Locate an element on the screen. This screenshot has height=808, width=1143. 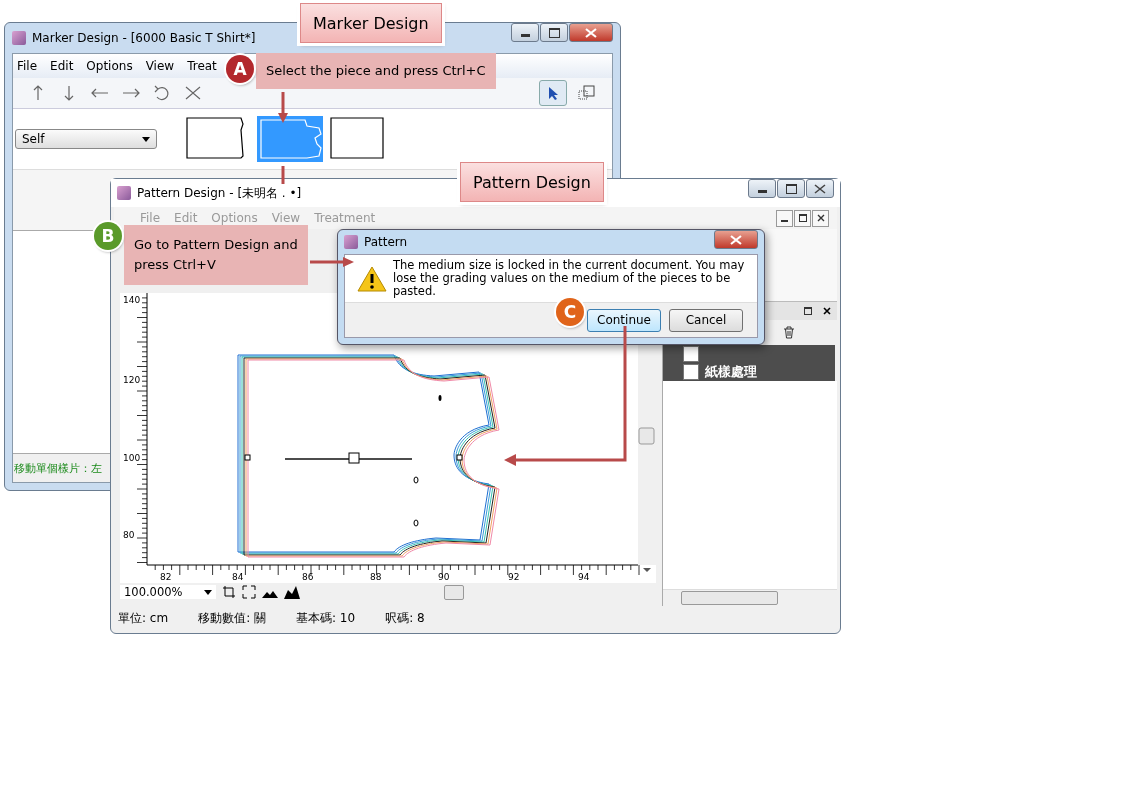
ruler-label: 82 is located at coordinates (166, 577).